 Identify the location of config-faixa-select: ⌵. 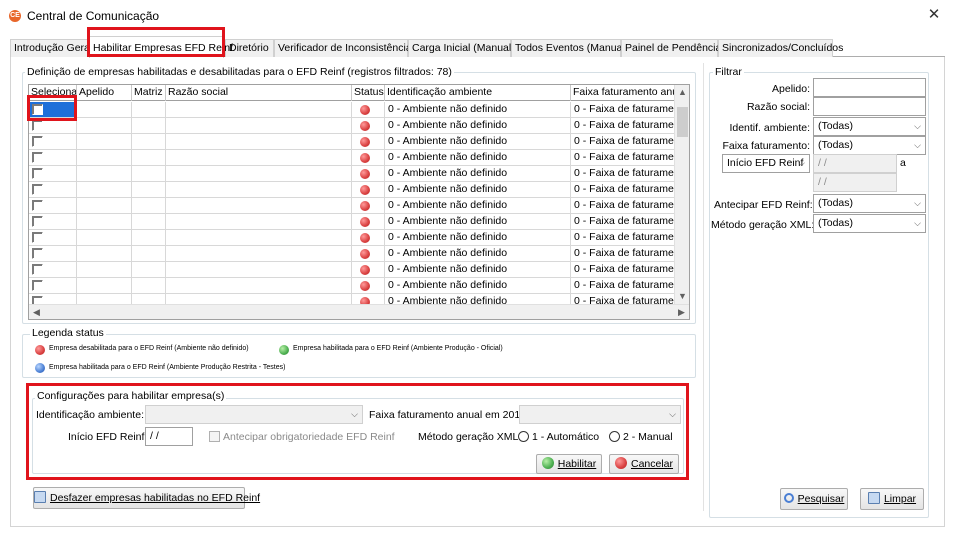
(600, 414).